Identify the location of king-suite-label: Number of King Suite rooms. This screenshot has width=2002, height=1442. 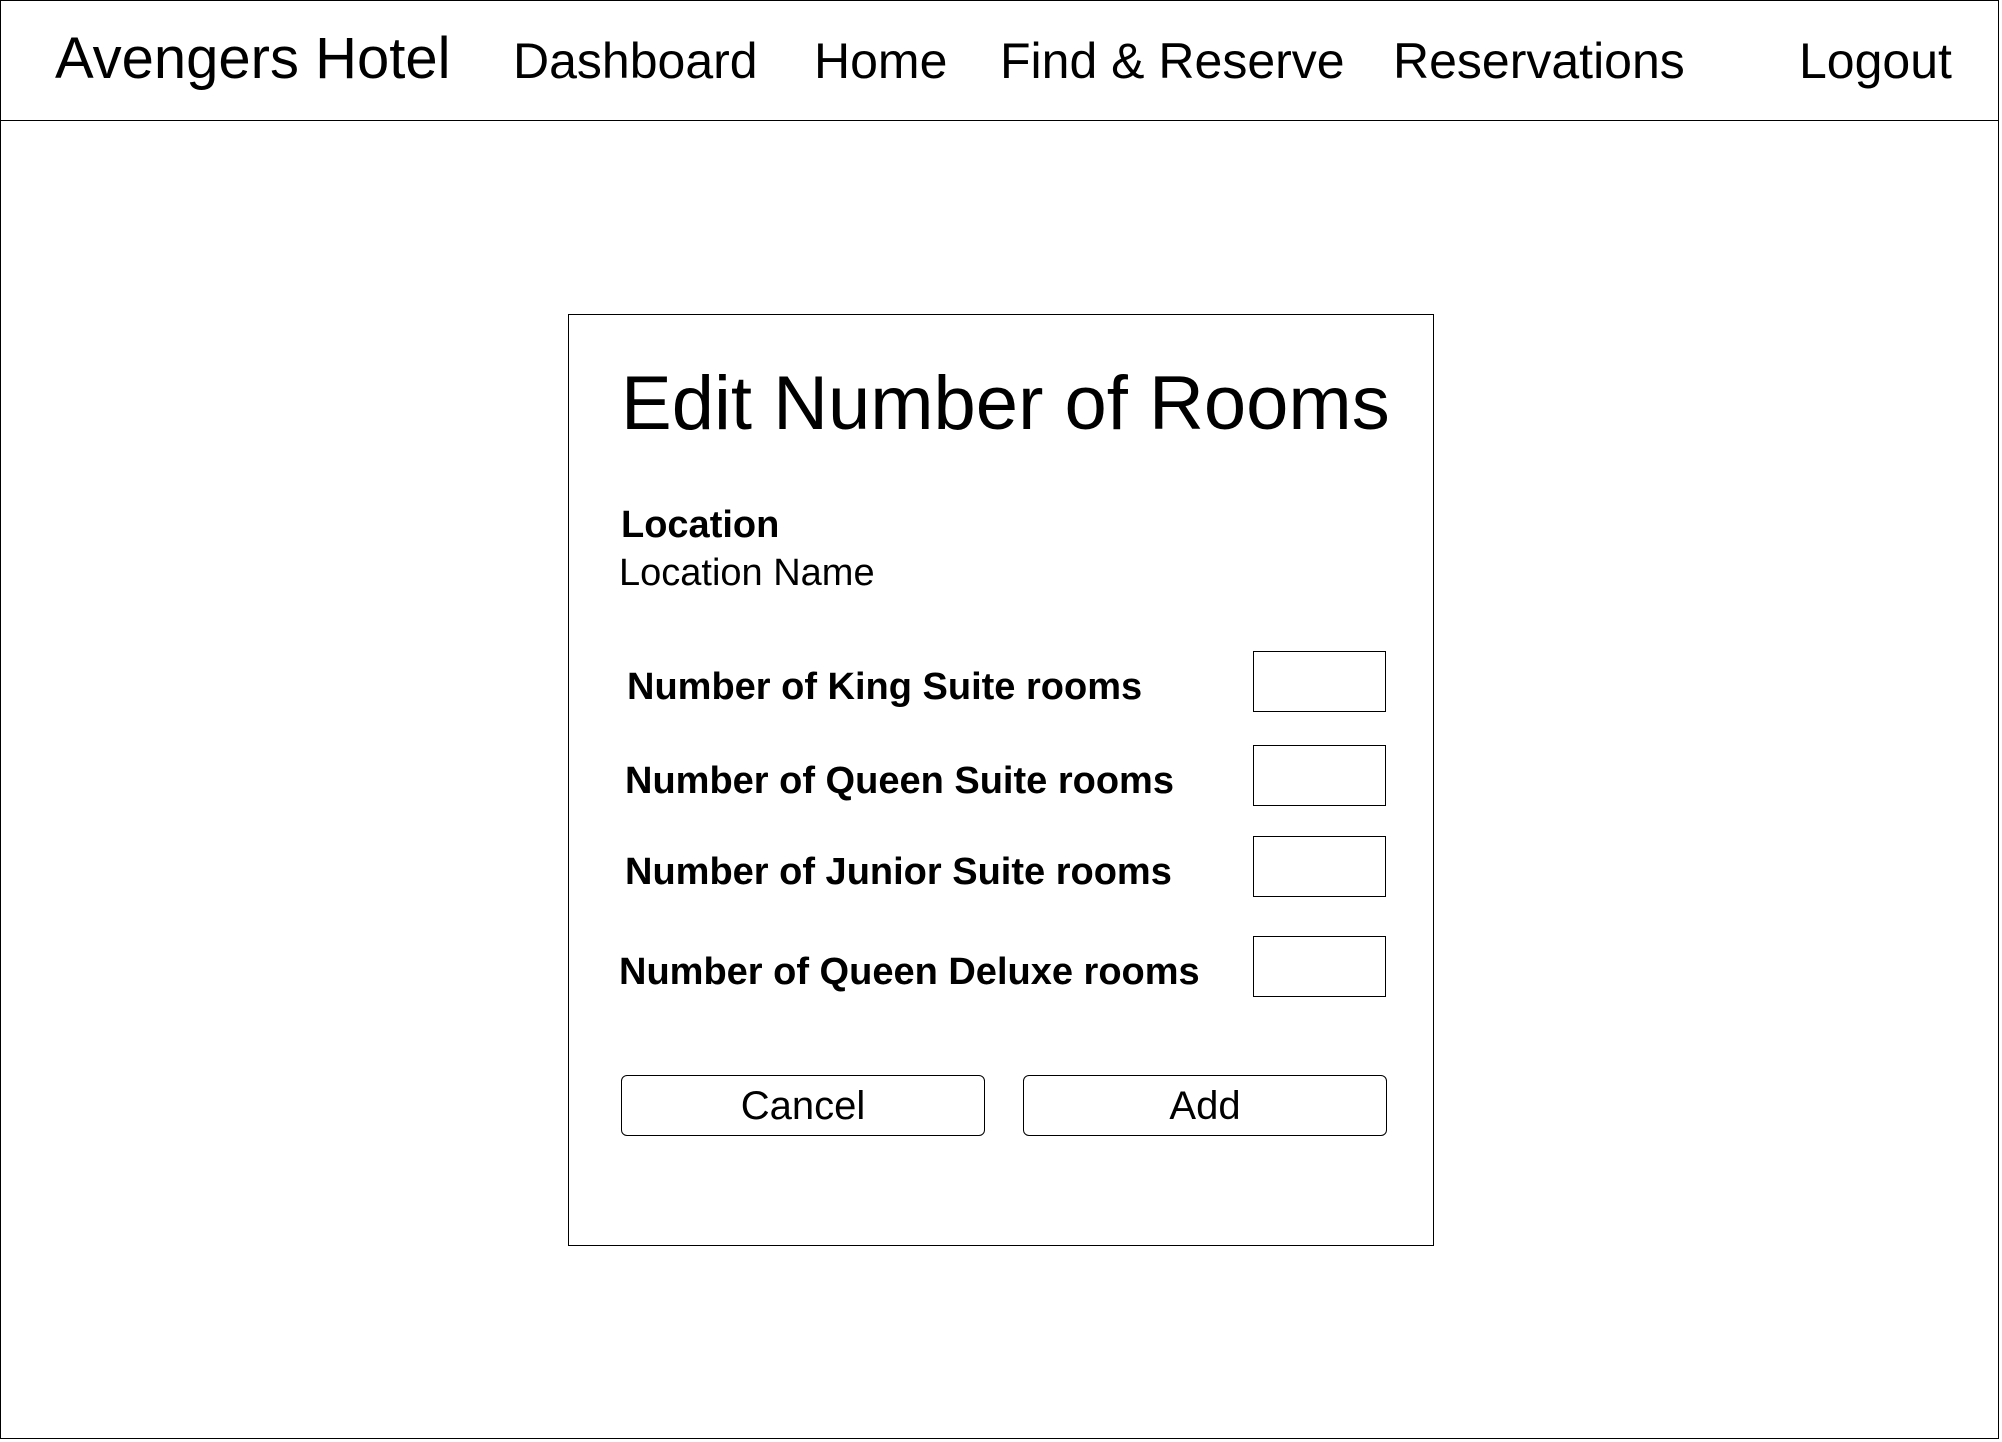
(885, 687).